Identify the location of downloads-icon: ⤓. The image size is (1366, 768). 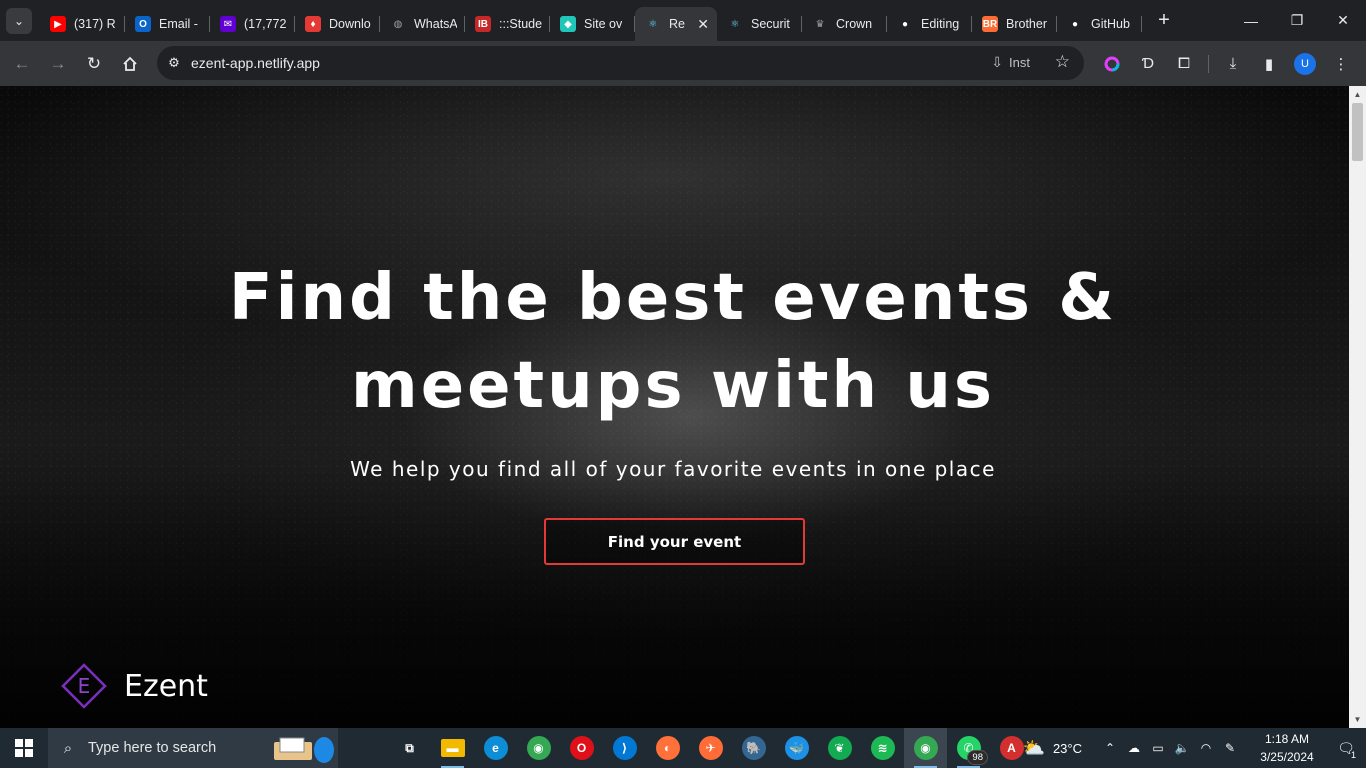
(1233, 64).